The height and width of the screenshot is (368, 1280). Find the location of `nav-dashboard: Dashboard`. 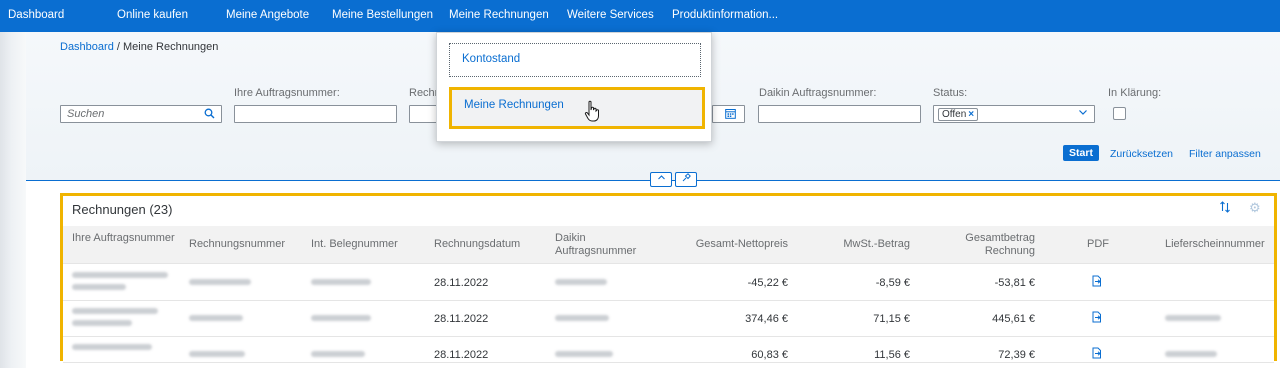

nav-dashboard: Dashboard is located at coordinates (36, 15).